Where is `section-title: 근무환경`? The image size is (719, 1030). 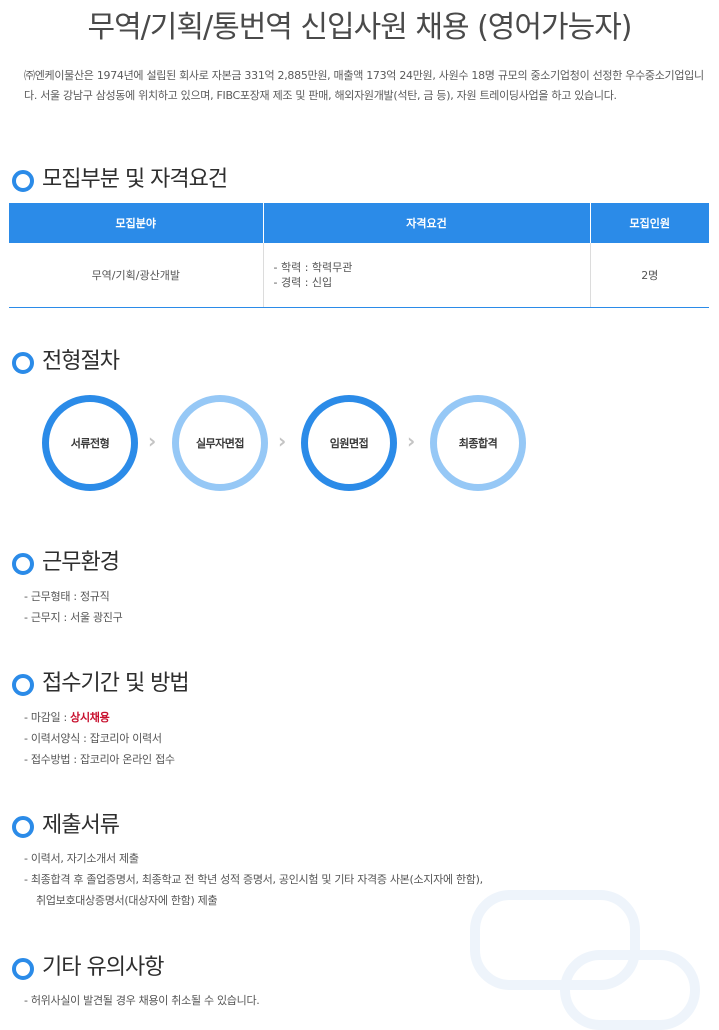
section-title: 근무환경 is located at coordinates (81, 562).